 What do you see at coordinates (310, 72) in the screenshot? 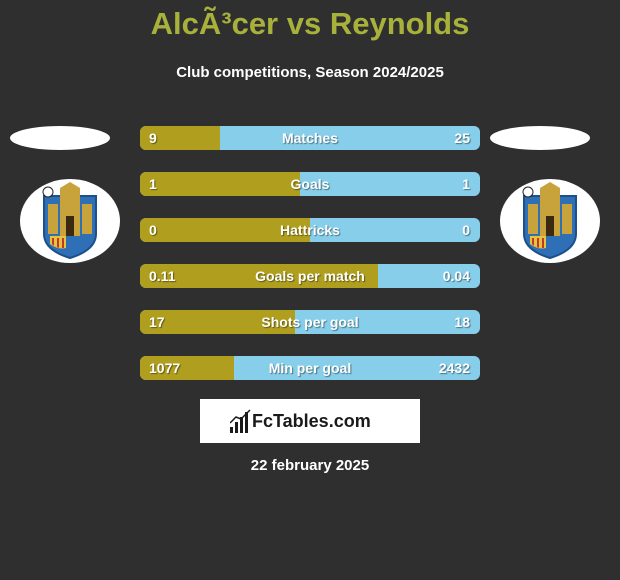
I see `competition-subtitle: Club competitions, Season 2024/2025` at bounding box center [310, 72].